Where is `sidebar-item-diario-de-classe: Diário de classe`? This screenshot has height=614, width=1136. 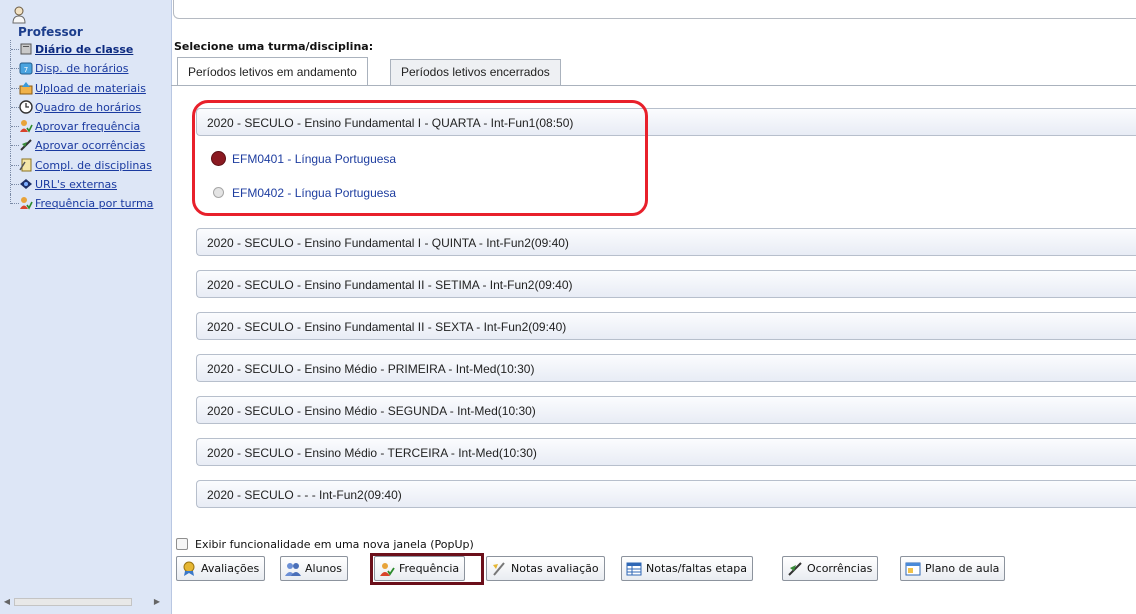 sidebar-item-diario-de-classe: Diário de classe is located at coordinates (91, 50).